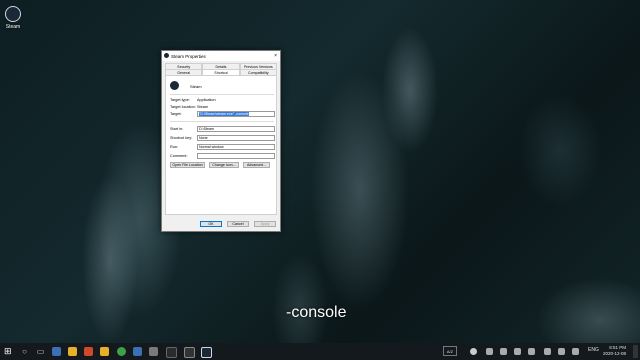 Image resolution: width=640 pixels, height=360 pixels. Describe the element at coordinates (236, 138) in the screenshot. I see `shortcut-key-field: None` at that location.